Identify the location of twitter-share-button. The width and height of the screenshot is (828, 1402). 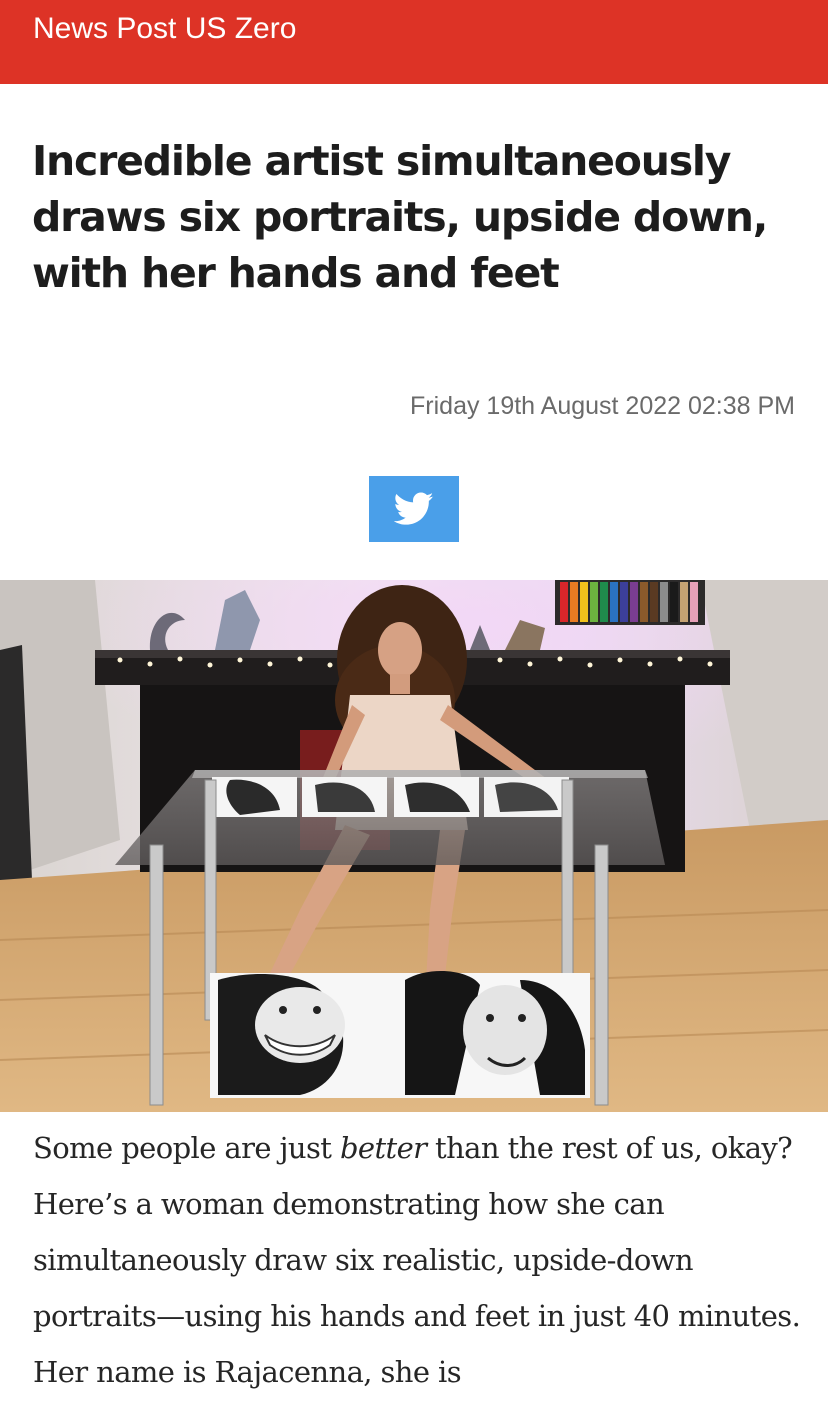
(414, 509).